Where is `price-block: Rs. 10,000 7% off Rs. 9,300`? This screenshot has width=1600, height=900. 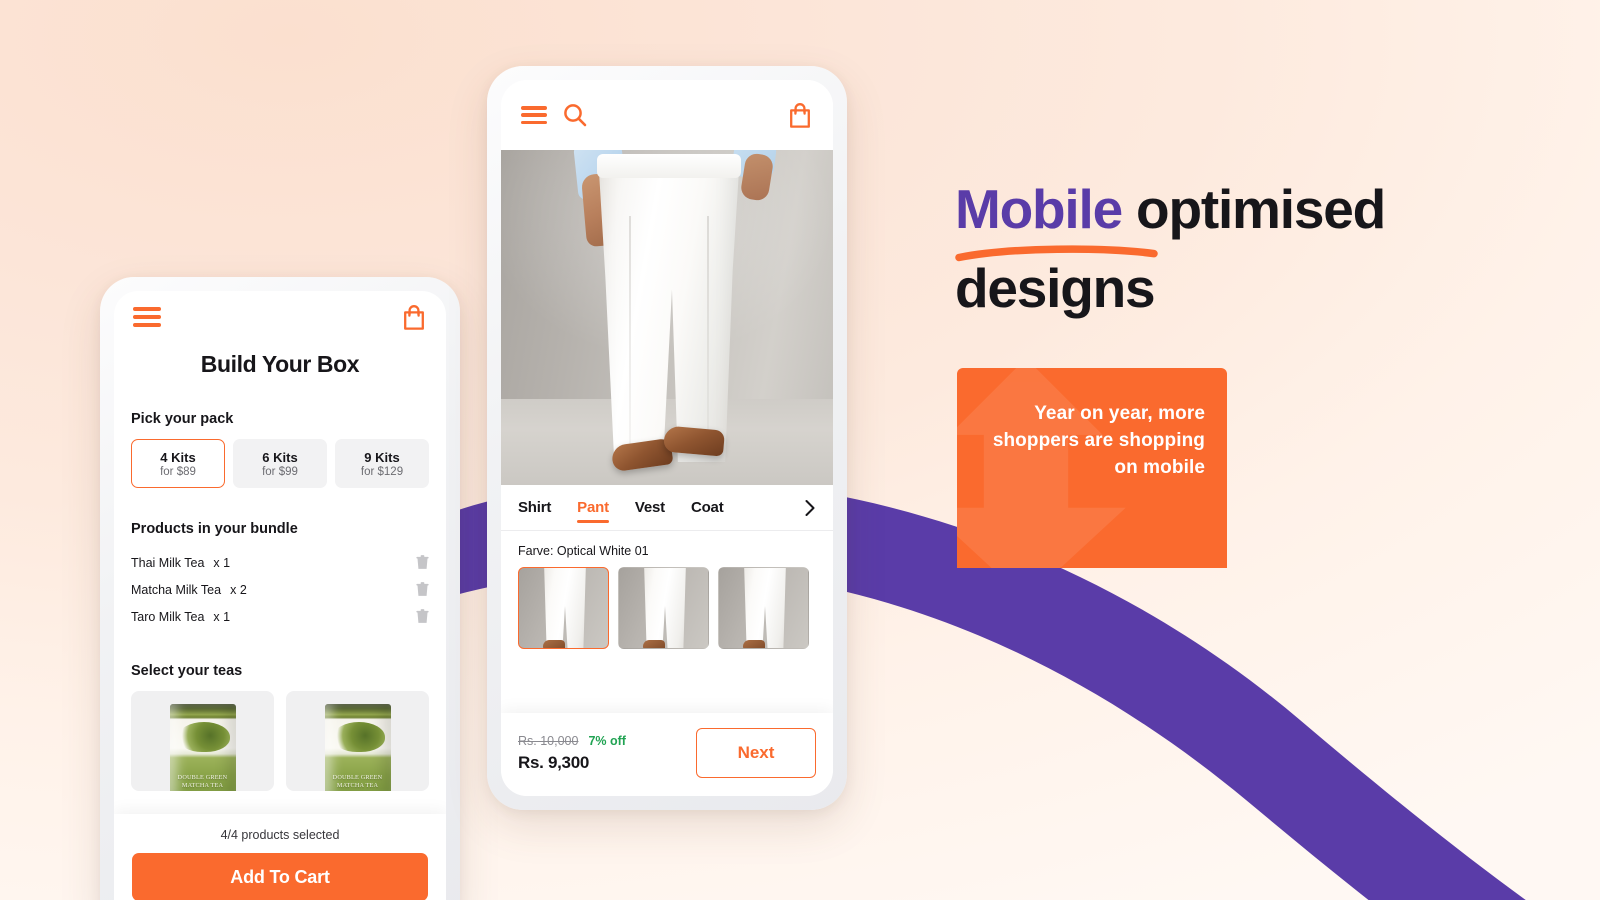
price-block: Rs. 10,000 7% off Rs. 9,300 is located at coordinates (572, 753).